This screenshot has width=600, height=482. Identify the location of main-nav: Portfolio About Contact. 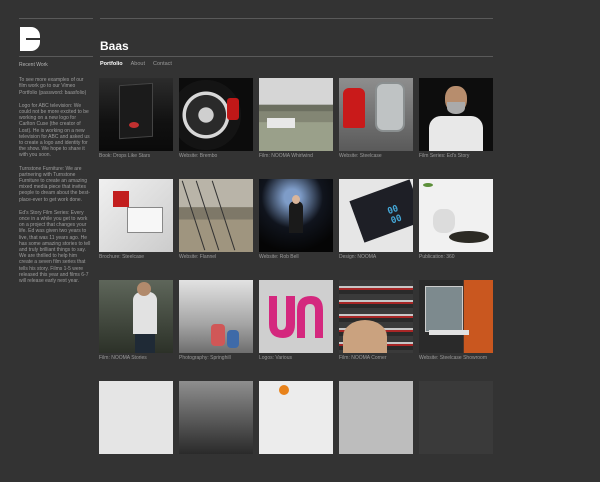
(136, 64).